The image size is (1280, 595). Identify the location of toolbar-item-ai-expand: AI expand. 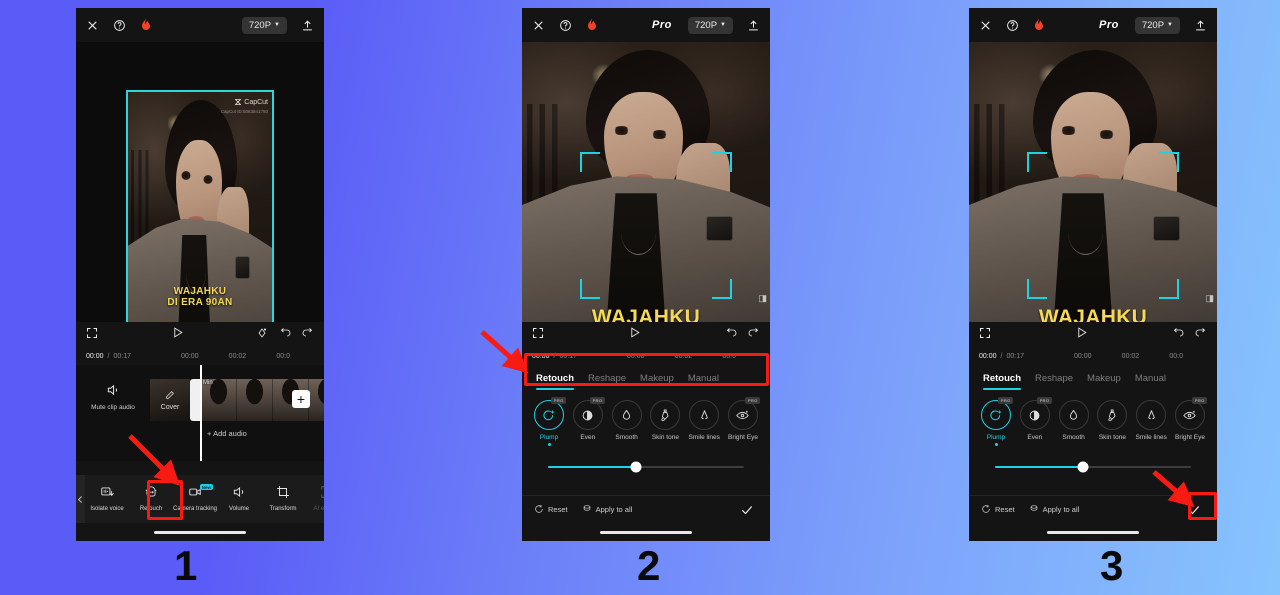
(314, 499).